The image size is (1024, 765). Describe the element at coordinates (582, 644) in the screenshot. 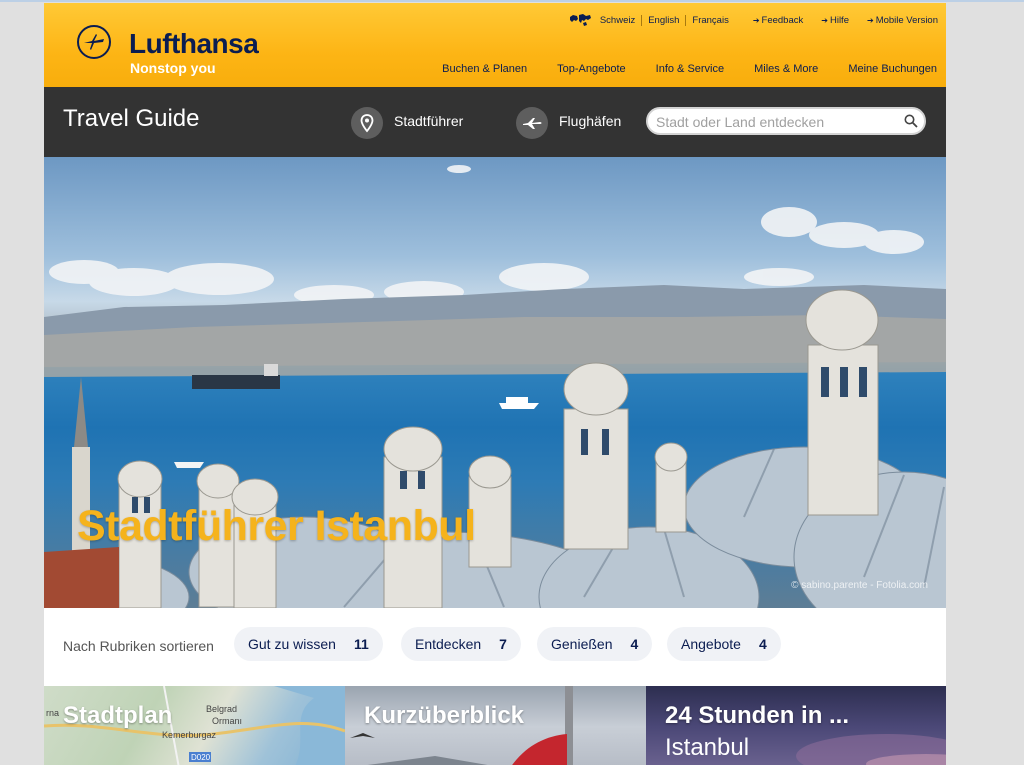

I see `chip-label: Genießen` at that location.